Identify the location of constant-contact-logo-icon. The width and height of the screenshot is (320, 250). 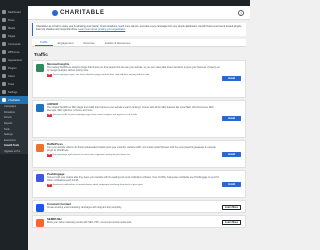
(40, 208).